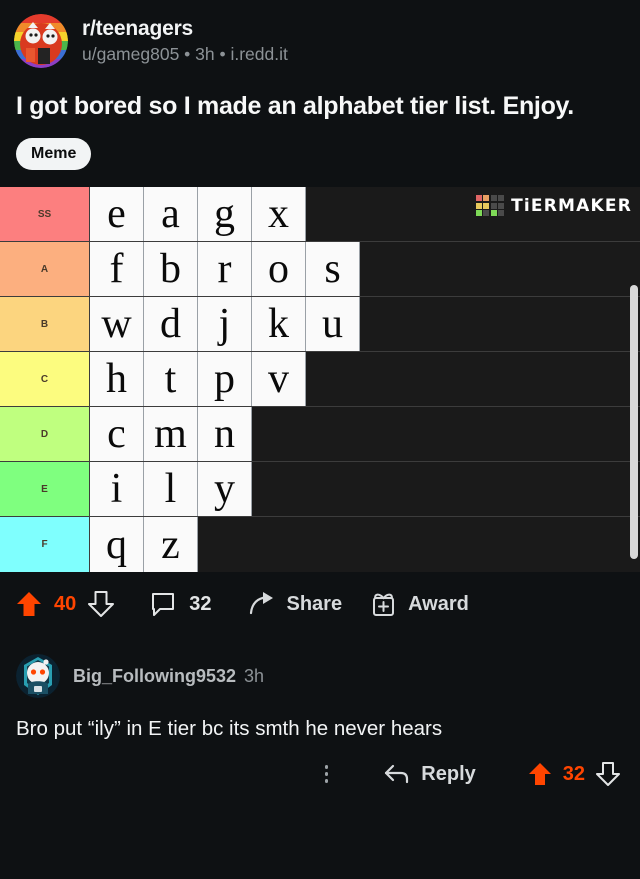  Describe the element at coordinates (326, 774) in the screenshot. I see `kebab-menu-icon` at that location.